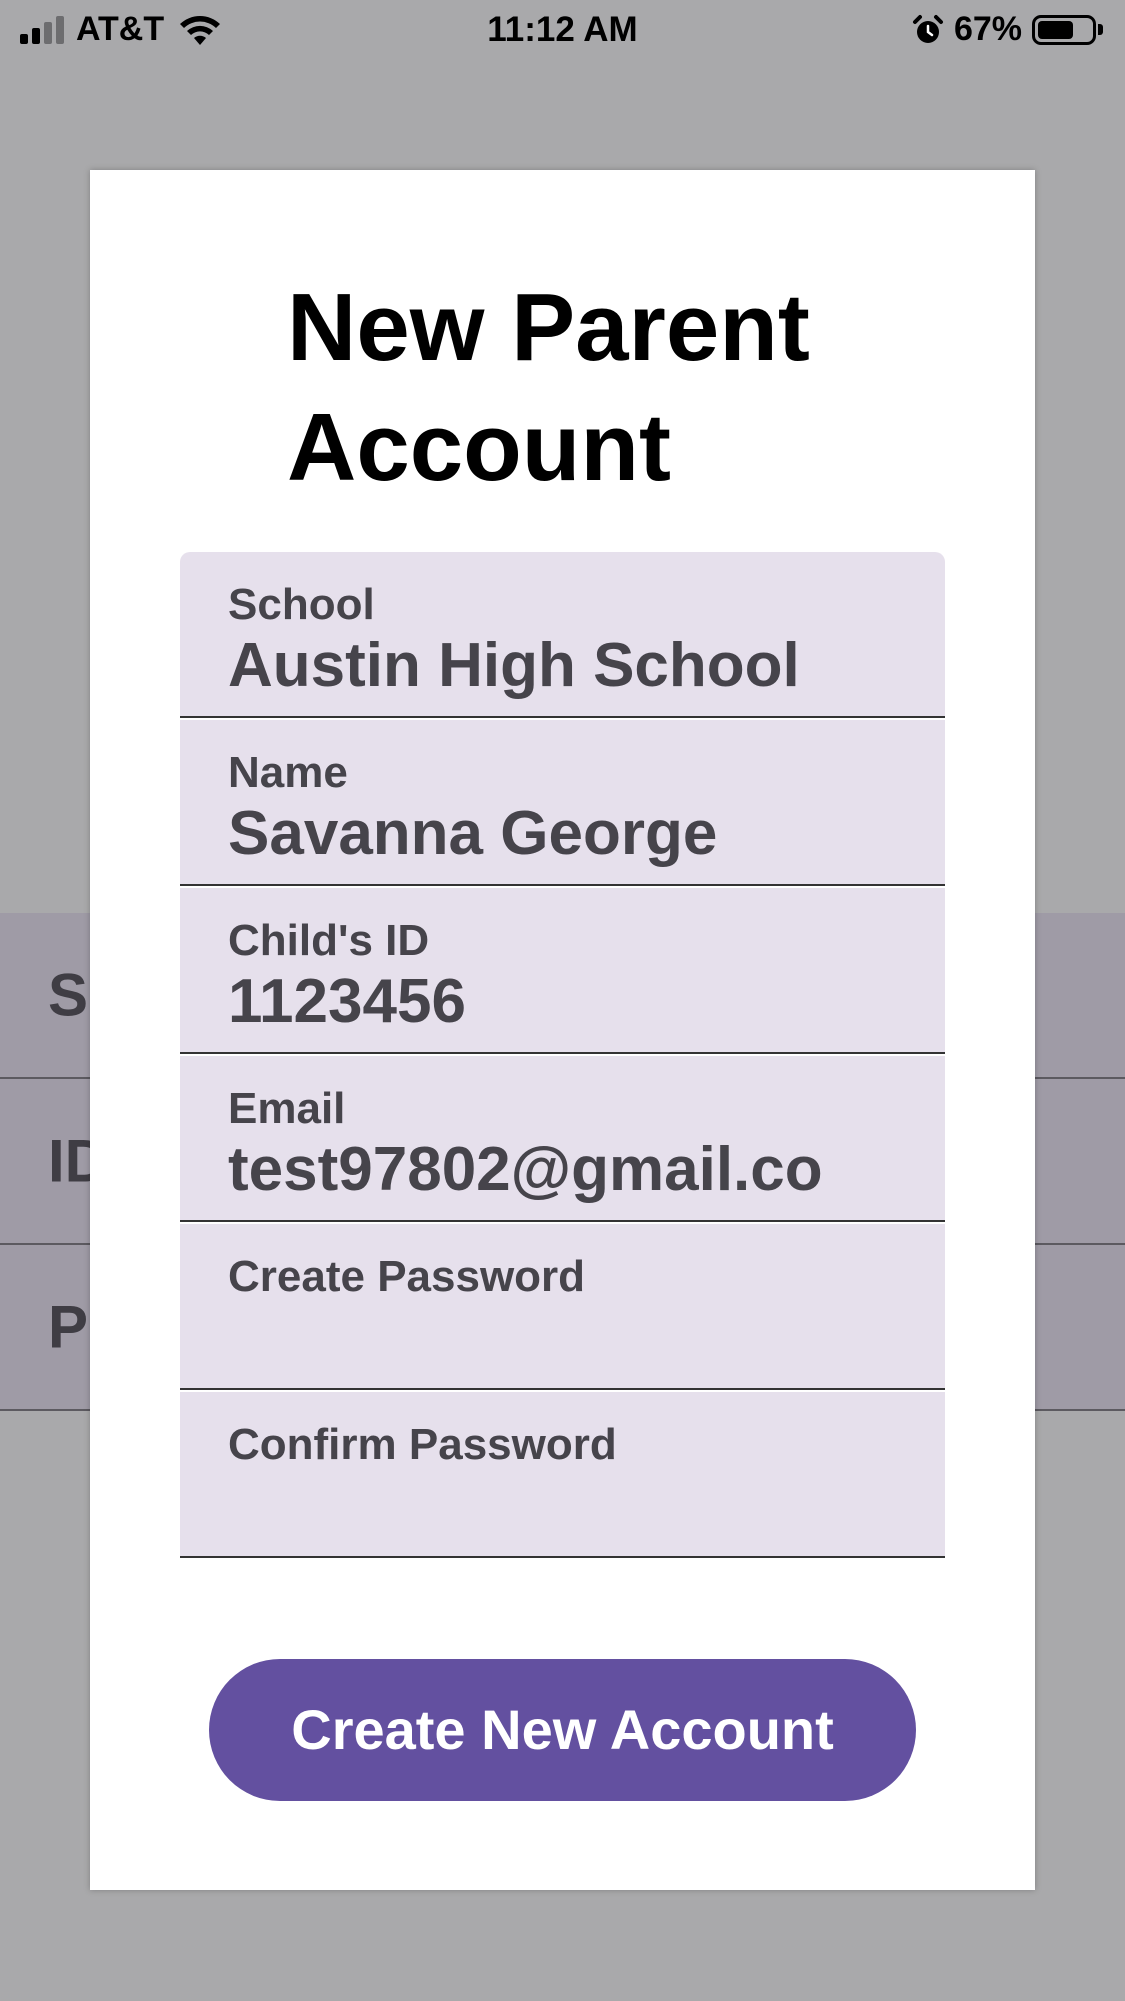  Describe the element at coordinates (287, 1108) in the screenshot. I see `email-label: Email` at that location.